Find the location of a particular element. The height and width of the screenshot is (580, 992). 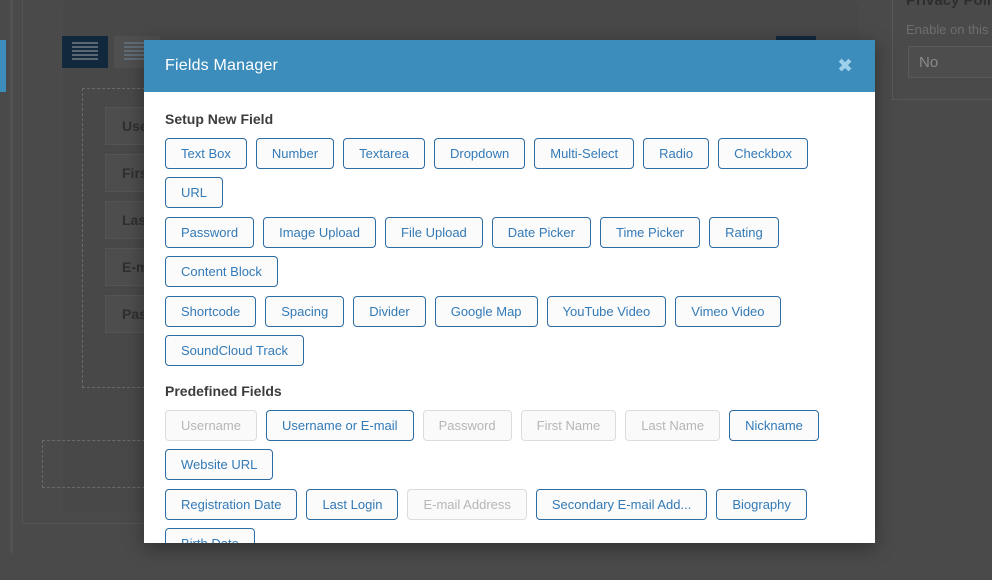

predefined-field-button: Biography is located at coordinates (761, 504).